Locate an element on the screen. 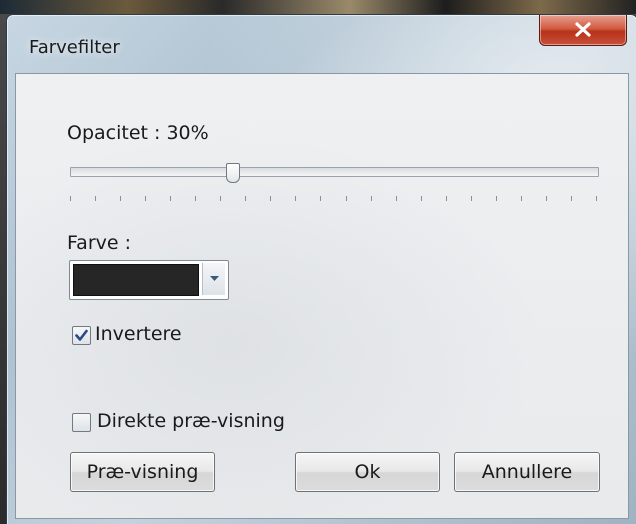 The image size is (636, 524). opacity-slider-thumb is located at coordinates (233, 173).